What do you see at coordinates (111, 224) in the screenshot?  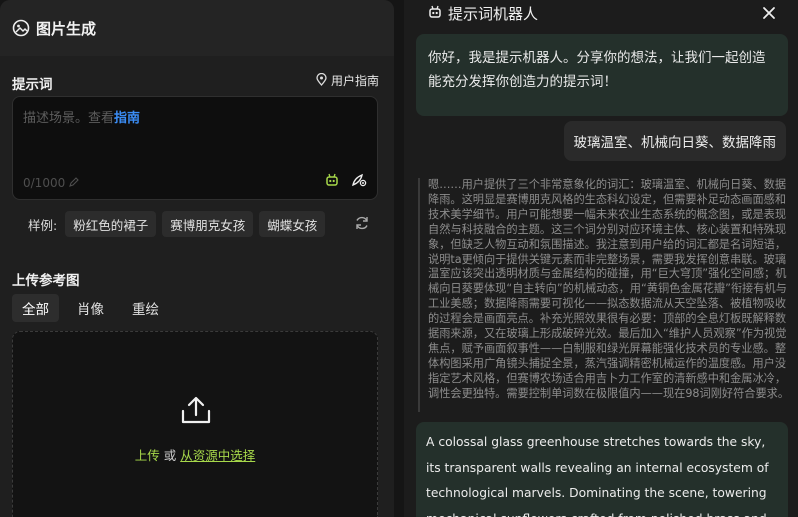 I see `example-chip: 粉红色的裙子` at bounding box center [111, 224].